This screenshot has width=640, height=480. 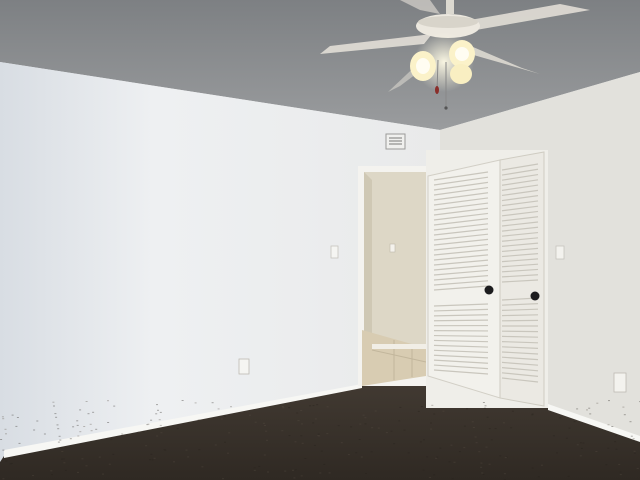 What do you see at coordinates (461, 335) in the screenshot?
I see `louver-slat` at bounding box center [461, 335].